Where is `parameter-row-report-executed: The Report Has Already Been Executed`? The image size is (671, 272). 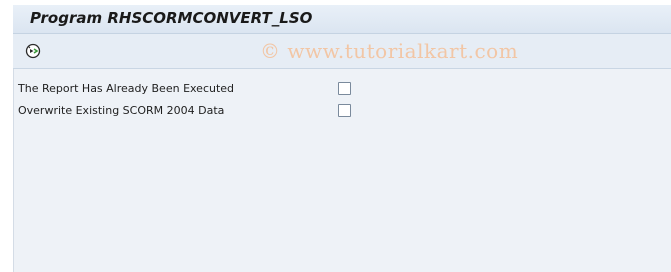 parameter-row-report-executed: The Report Has Already Been Executed is located at coordinates (218, 89).